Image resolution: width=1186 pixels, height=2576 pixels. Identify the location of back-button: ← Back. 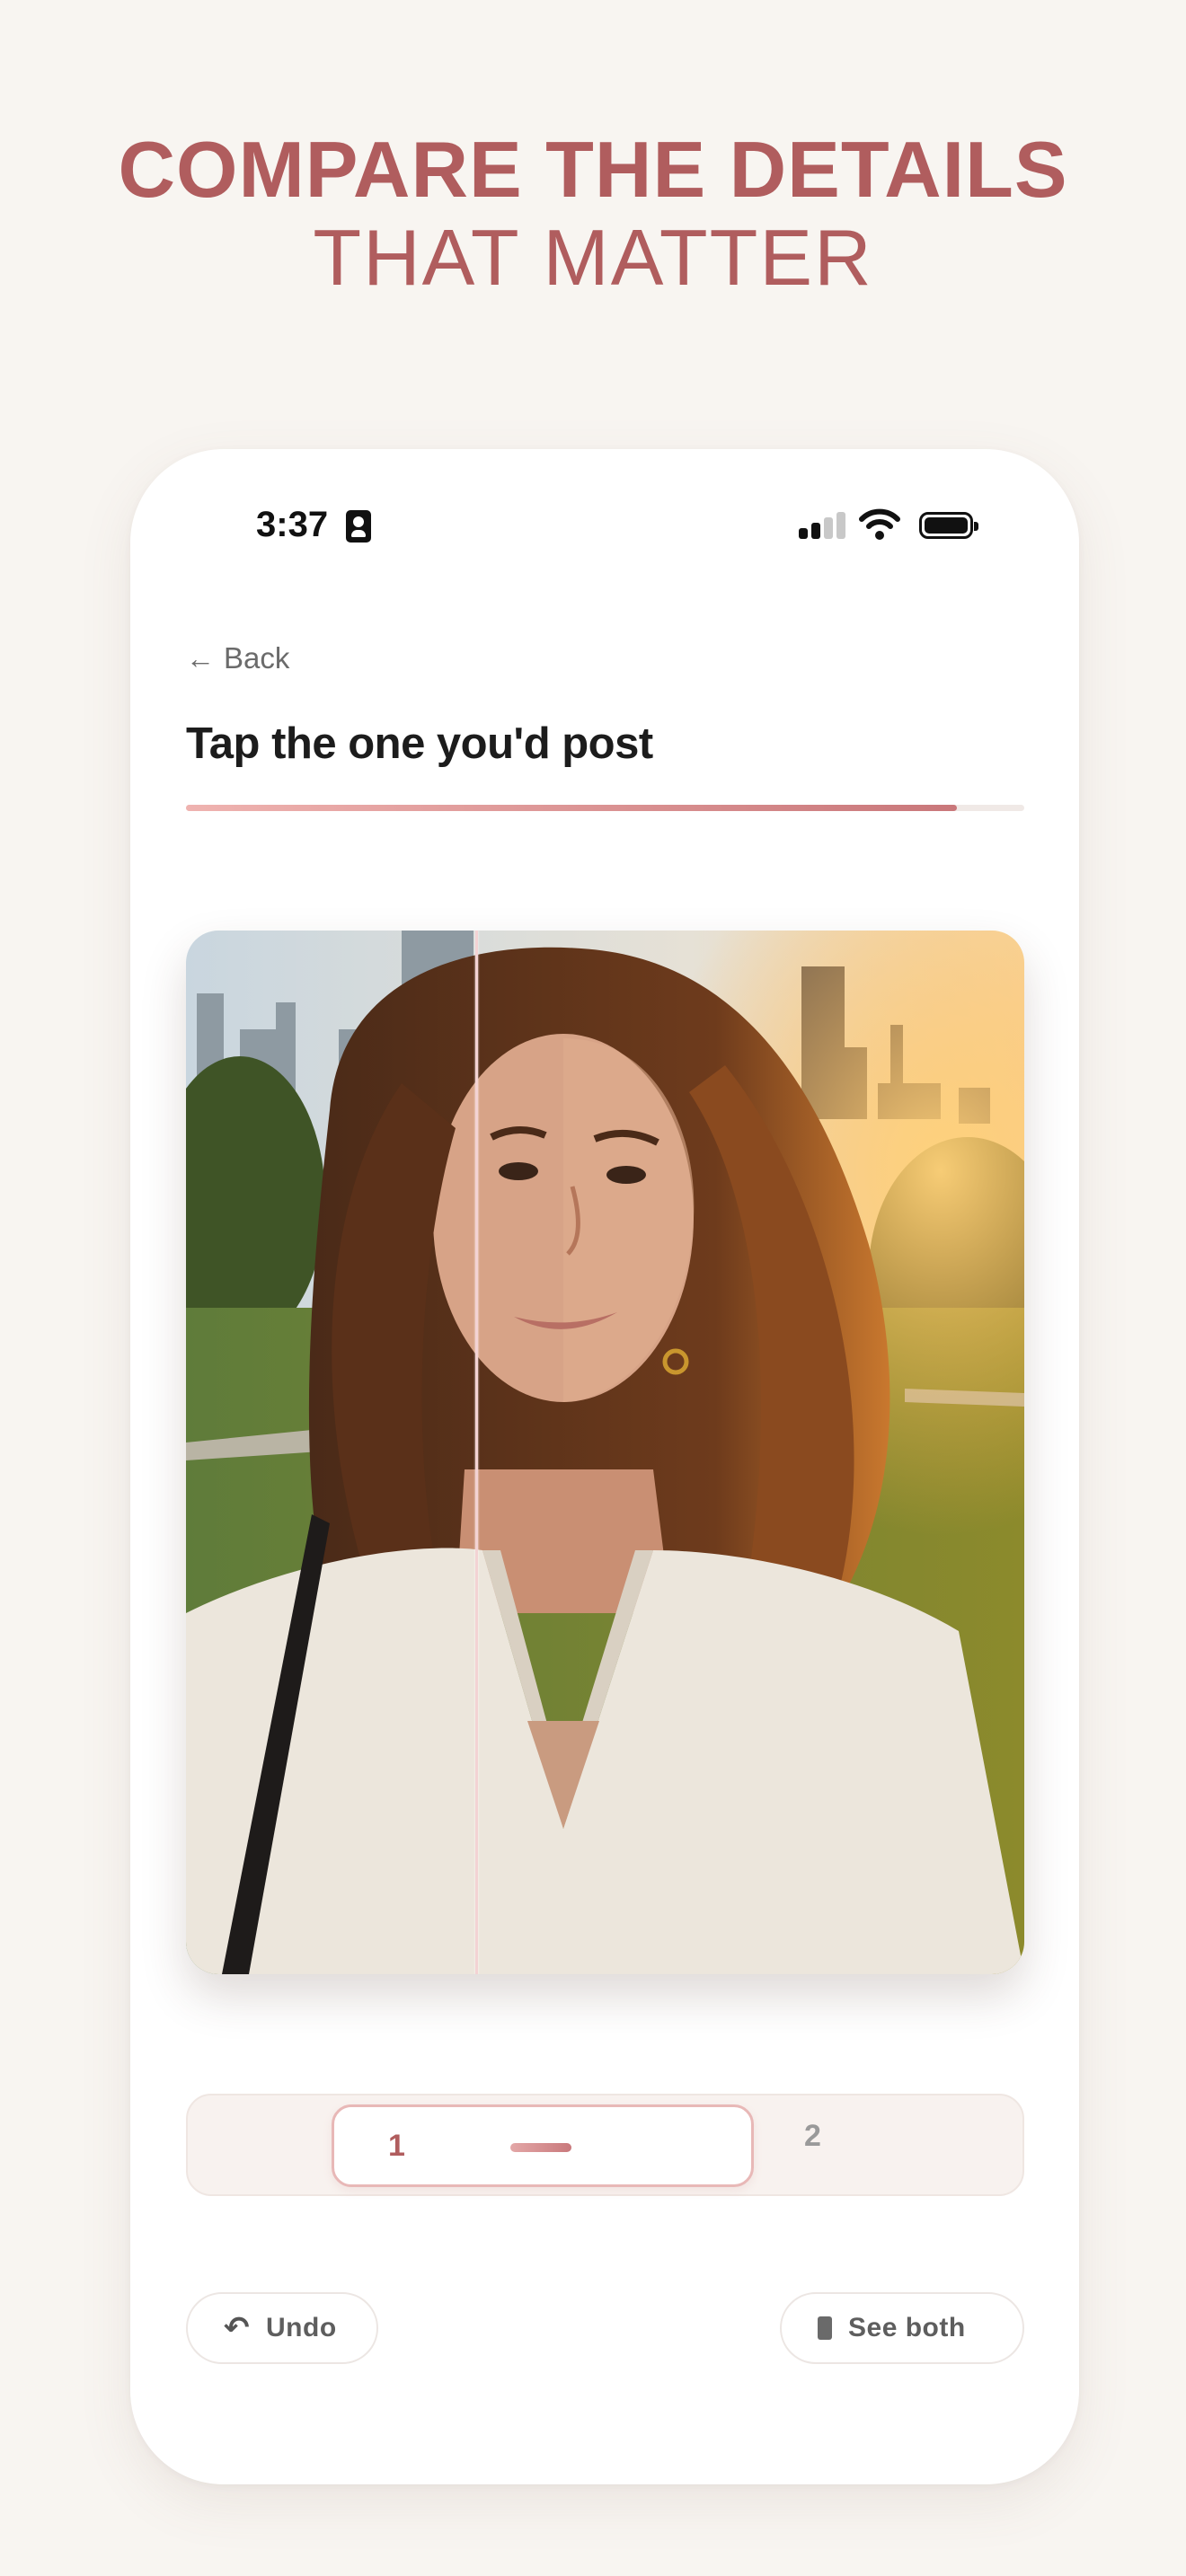
(237, 658).